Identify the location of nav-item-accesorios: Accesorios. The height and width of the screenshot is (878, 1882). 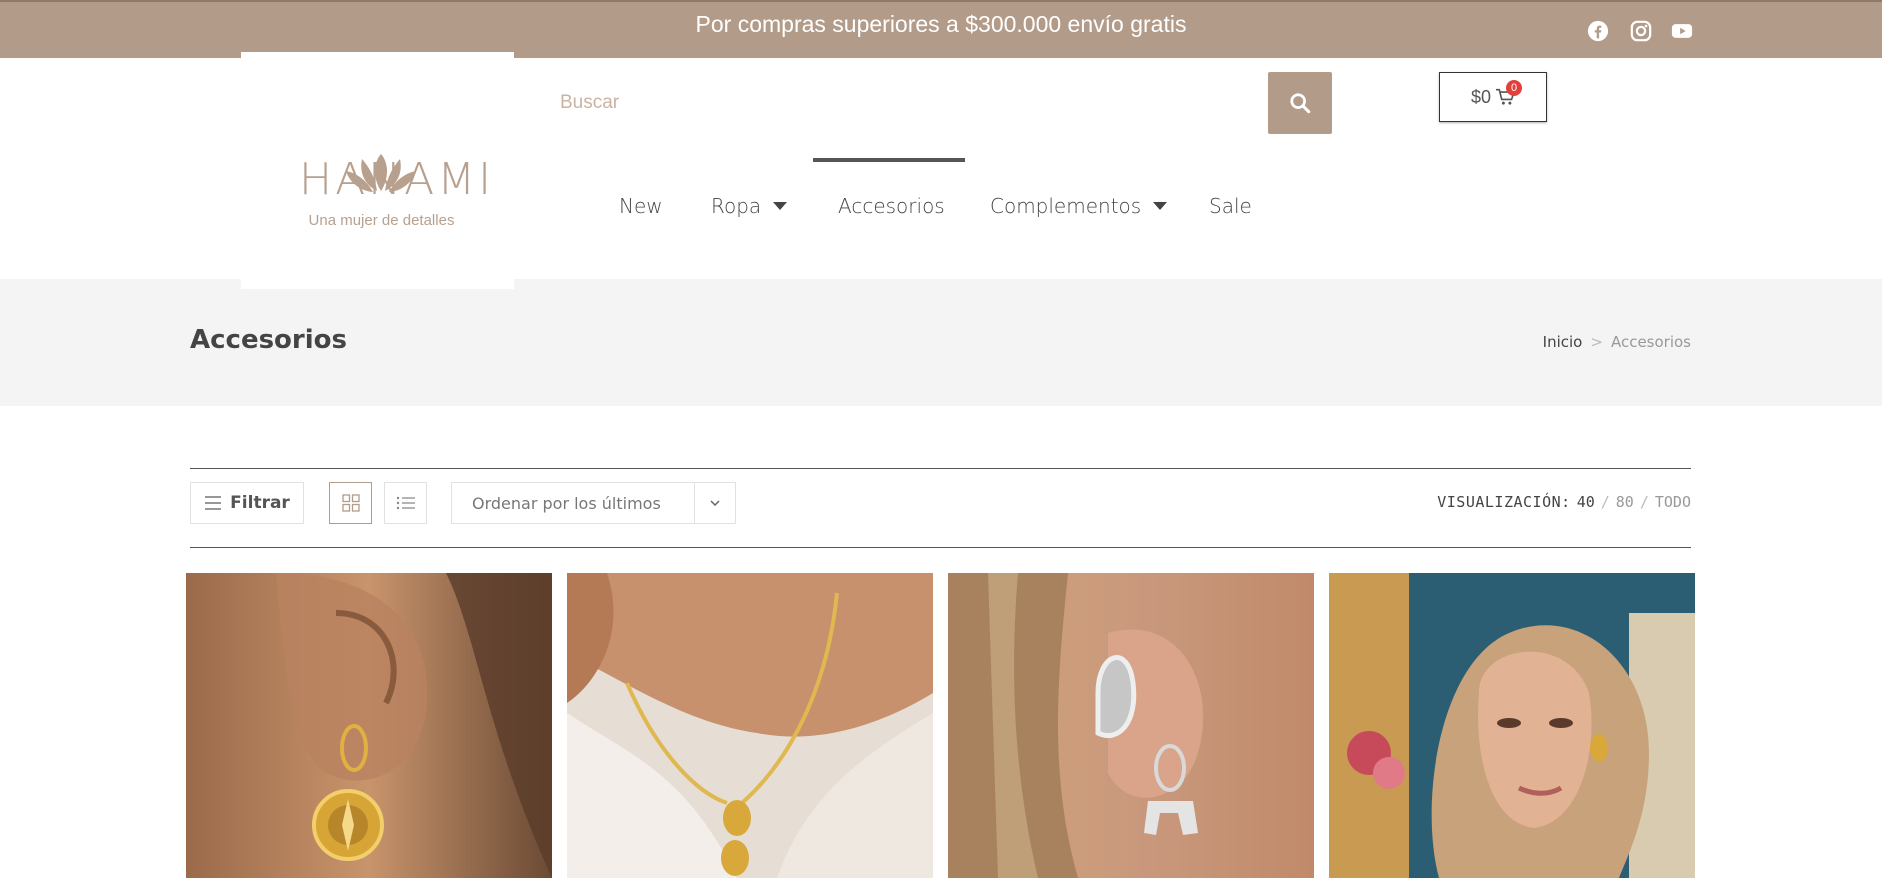
(891, 206).